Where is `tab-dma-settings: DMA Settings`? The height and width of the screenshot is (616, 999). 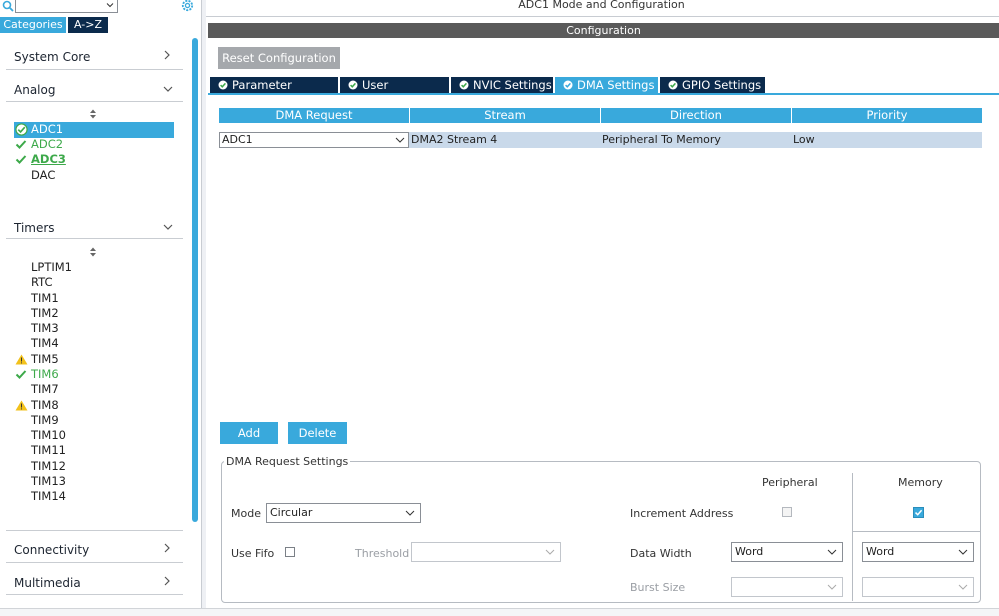 tab-dma-settings: DMA Settings is located at coordinates (606, 85).